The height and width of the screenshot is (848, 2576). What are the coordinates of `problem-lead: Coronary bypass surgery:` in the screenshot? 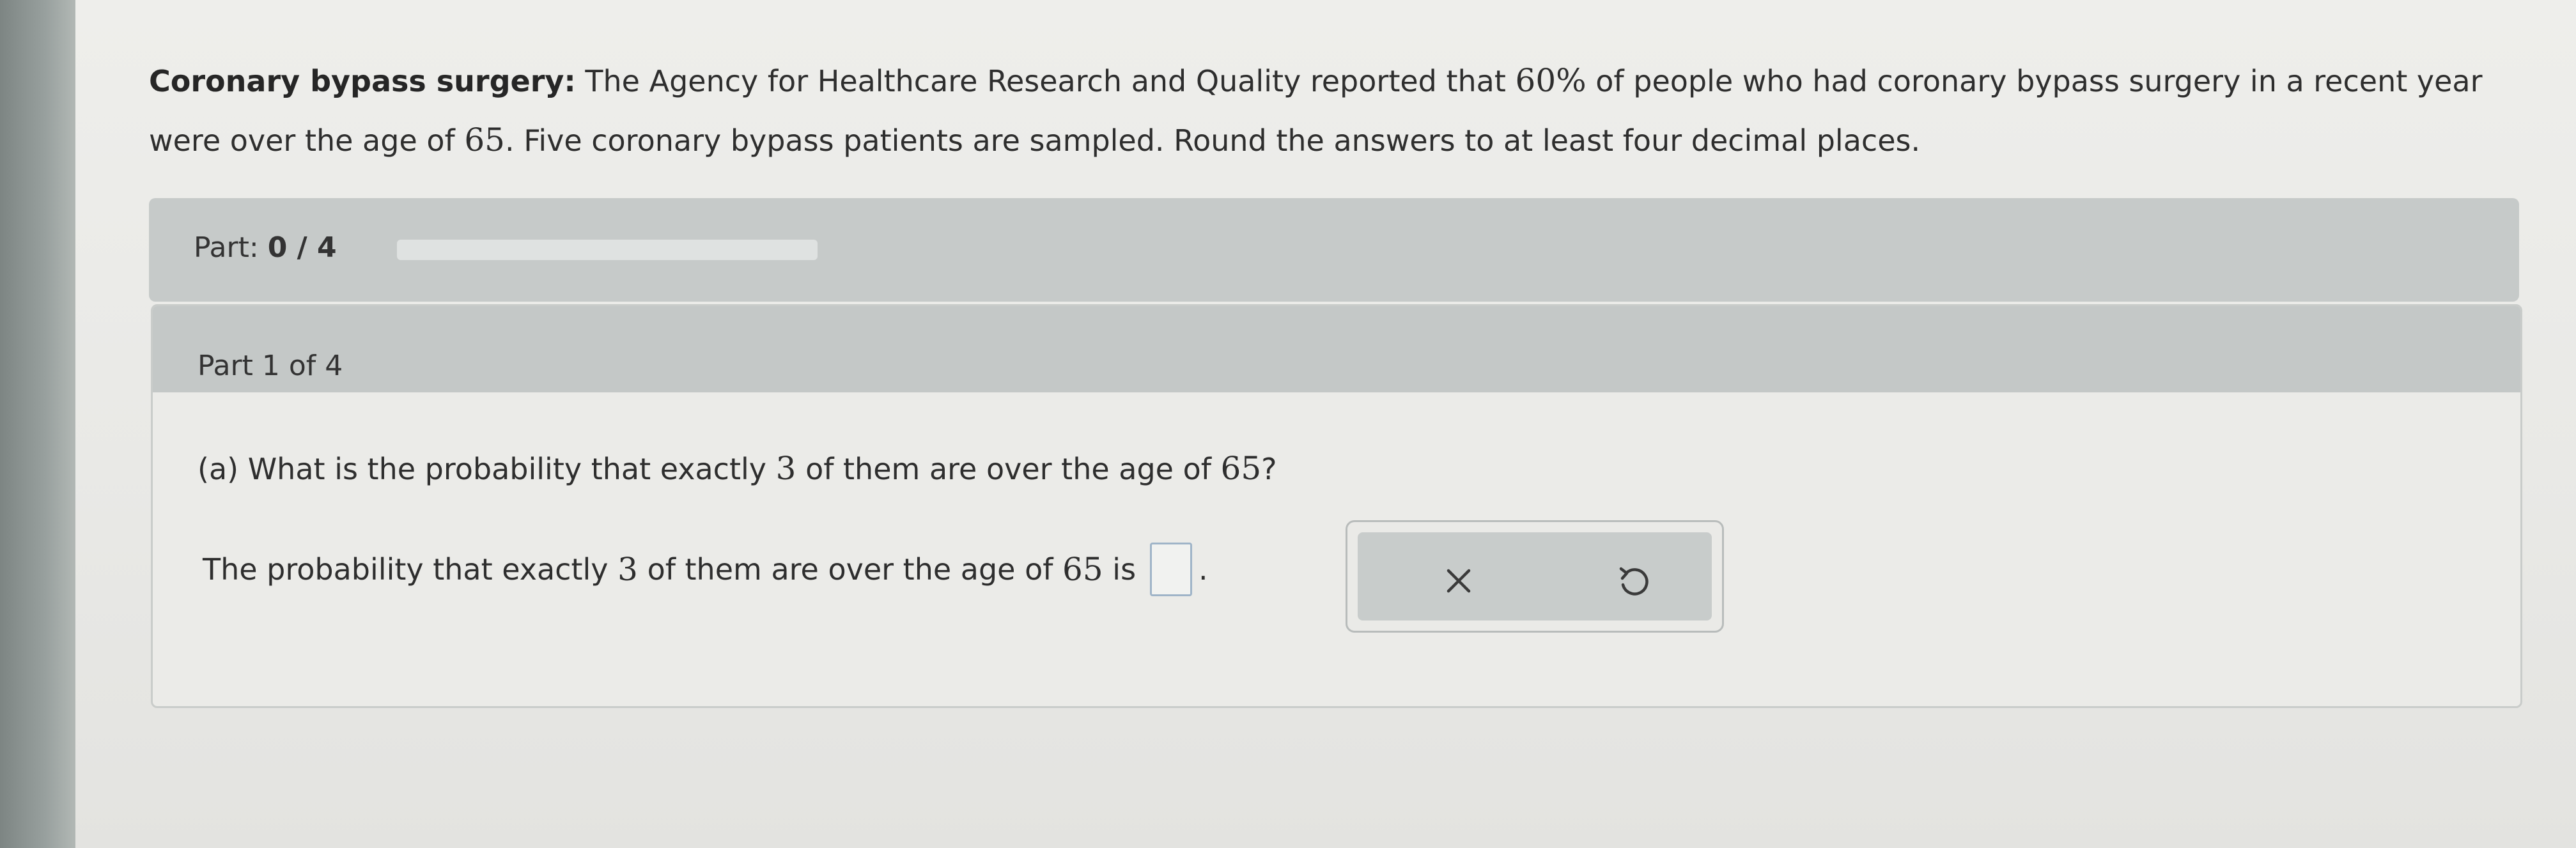 It's located at (363, 81).